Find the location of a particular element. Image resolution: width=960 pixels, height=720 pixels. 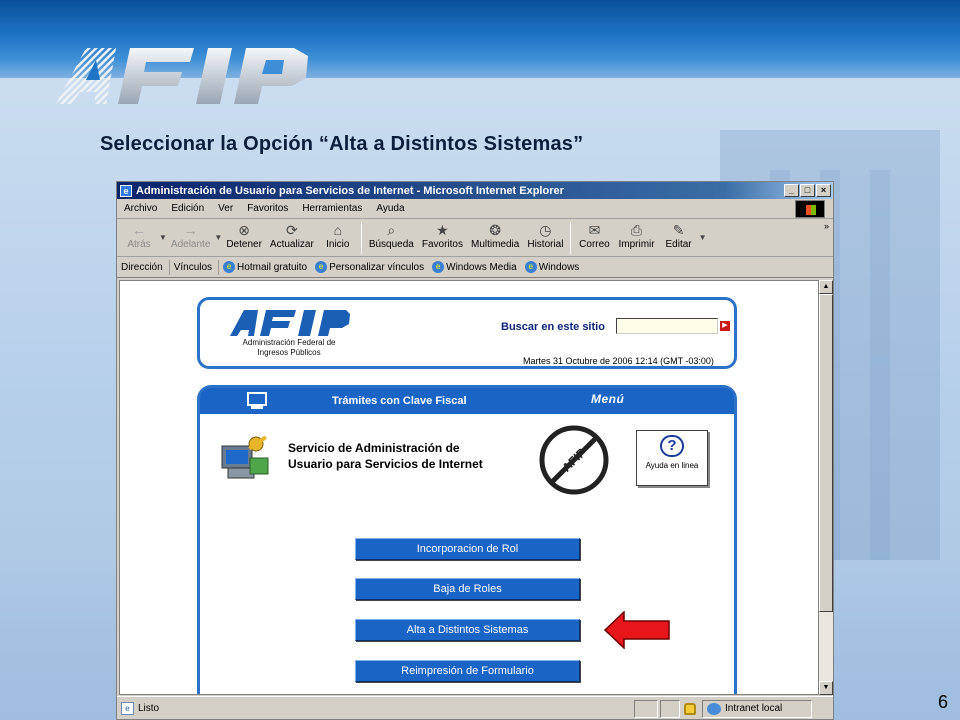

link-windows-media: e Windows Media is located at coordinates (474, 267).